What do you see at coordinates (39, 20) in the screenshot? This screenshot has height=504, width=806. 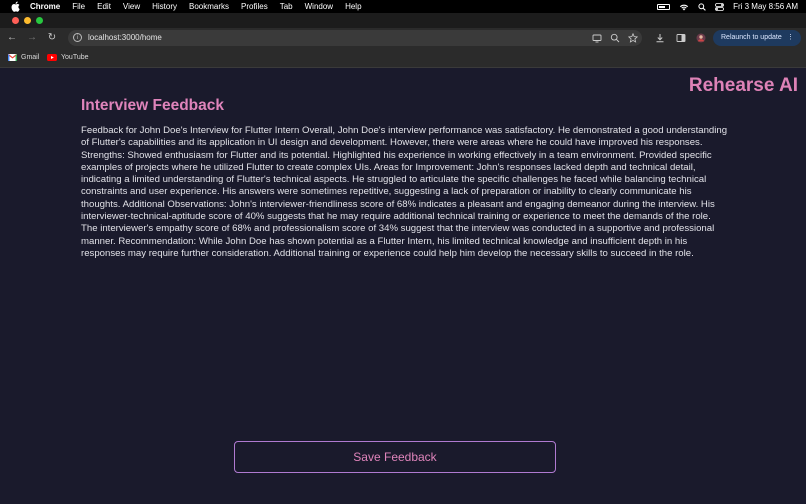 I see `window-maximize-button` at bounding box center [39, 20].